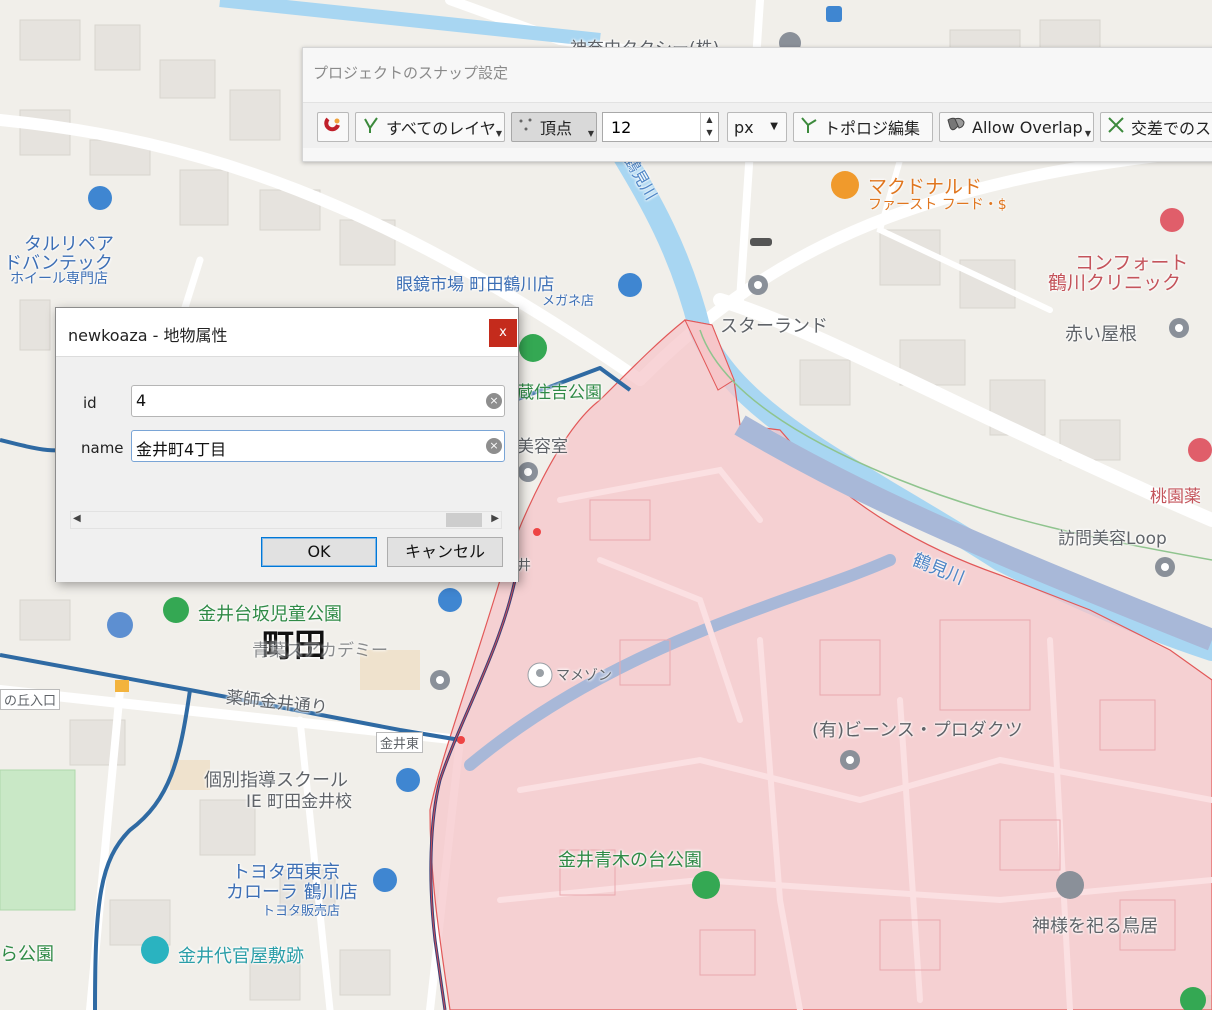  Describe the element at coordinates (584, 676) in the screenshot. I see `map-label-maison: マメゾン` at that location.